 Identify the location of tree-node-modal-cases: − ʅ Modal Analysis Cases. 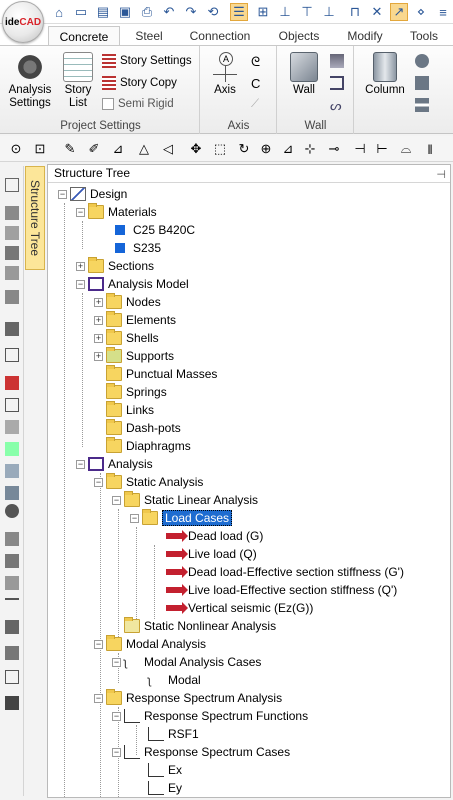
(186, 662).